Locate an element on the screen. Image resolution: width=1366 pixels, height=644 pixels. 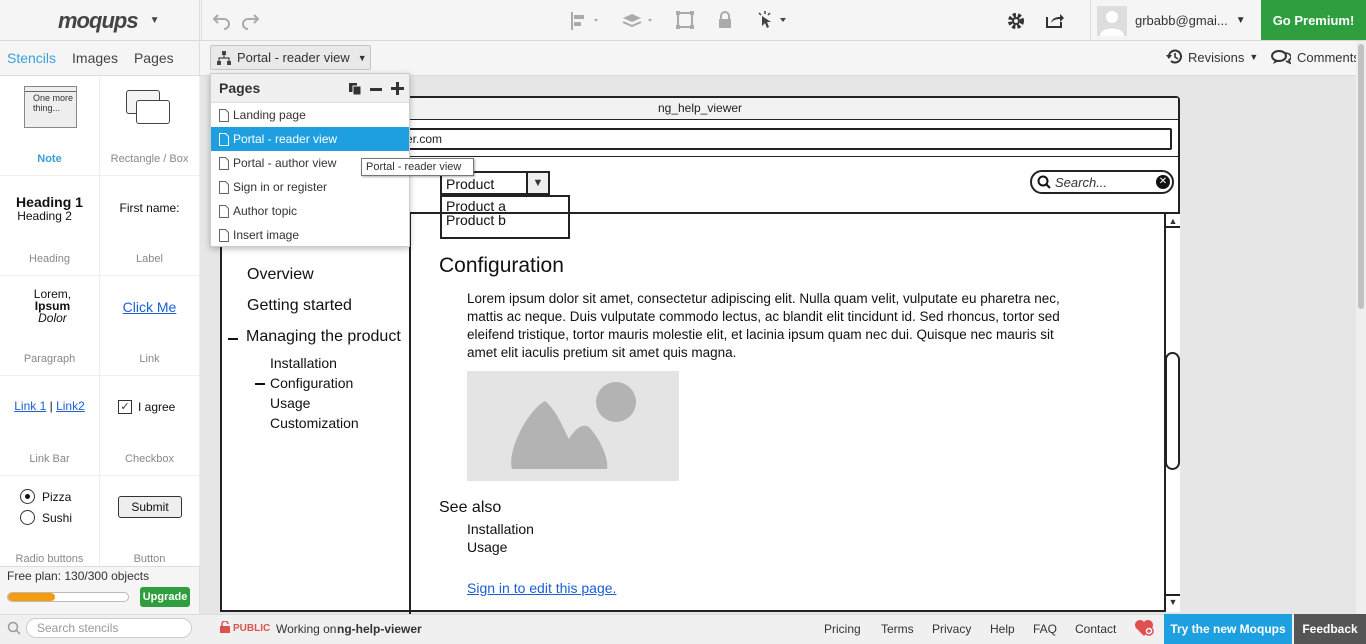
pages-menu-item-label: Portal - author view is located at coordinates (285, 163).